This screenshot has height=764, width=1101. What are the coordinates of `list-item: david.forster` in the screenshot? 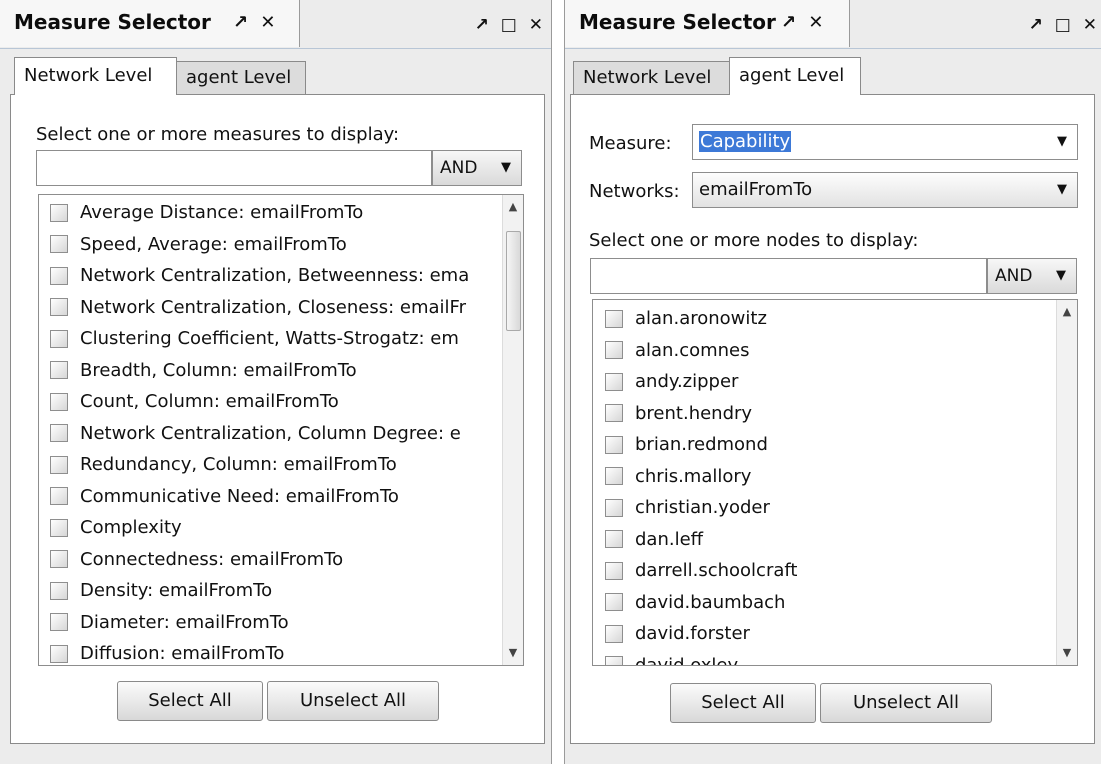 It's located at (841, 634).